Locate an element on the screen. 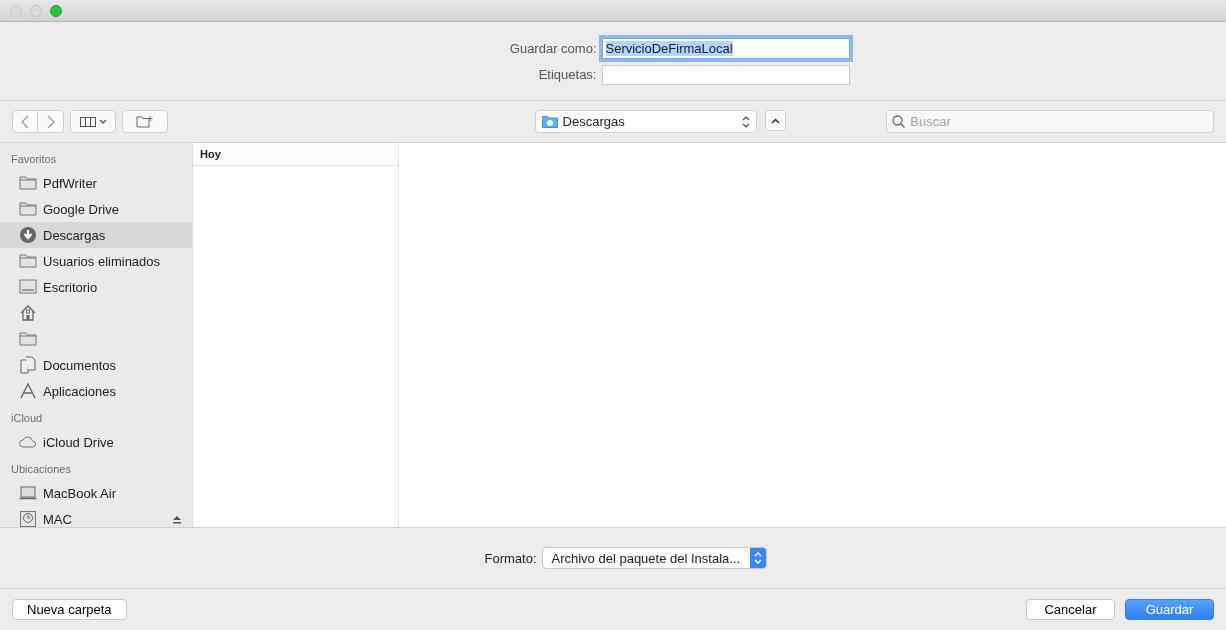 This screenshot has height=630, width=1226. new-folder-button: Nueva carpeta is located at coordinates (69, 609).